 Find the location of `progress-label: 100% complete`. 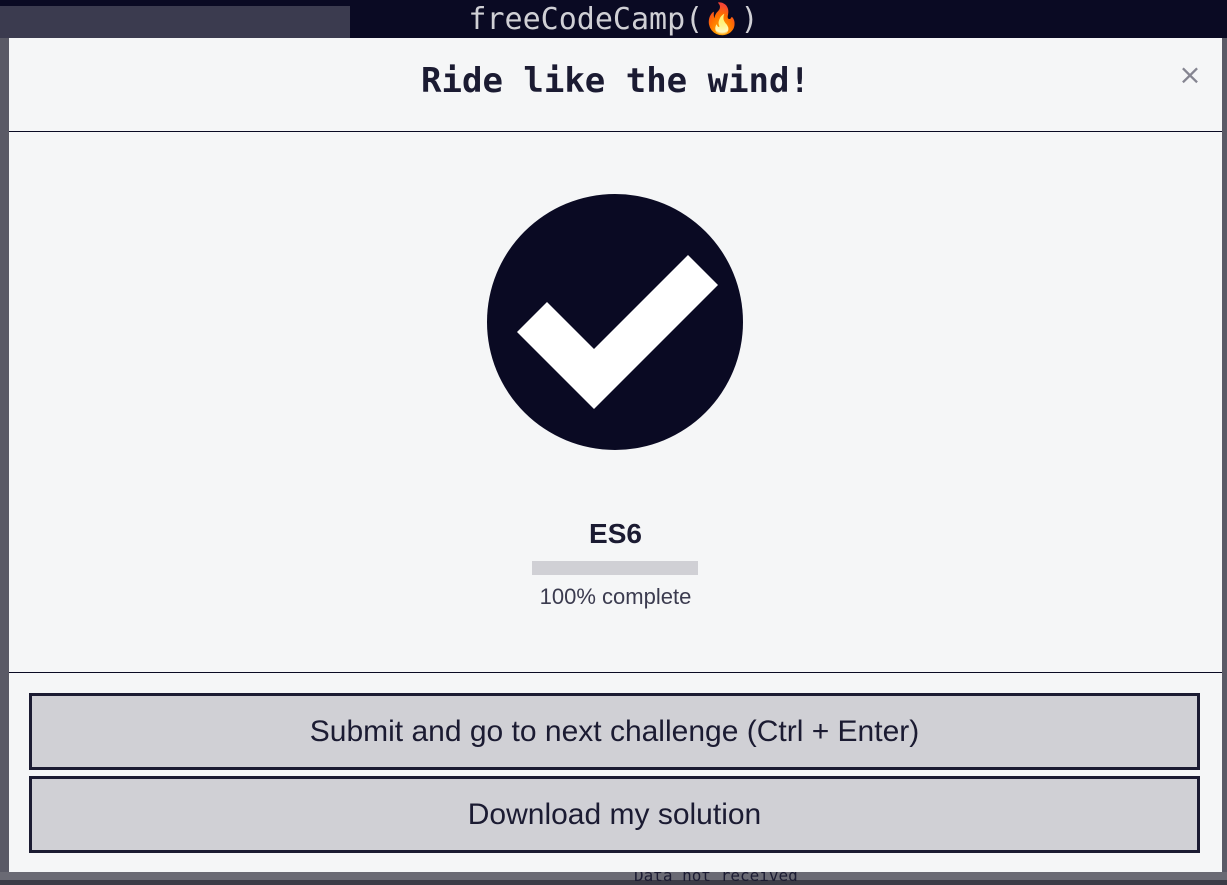

progress-label: 100% complete is located at coordinates (615, 596).